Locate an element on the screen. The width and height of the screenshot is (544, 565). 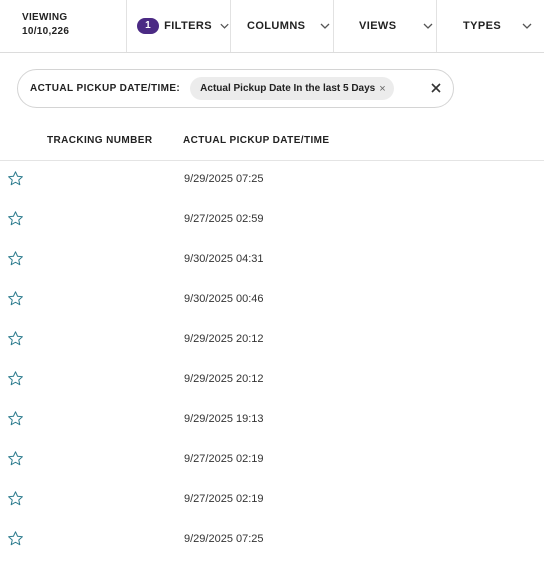
column-header-actual-pickup: ACTUAL PICKUP DATE/TIME is located at coordinates (256, 140).